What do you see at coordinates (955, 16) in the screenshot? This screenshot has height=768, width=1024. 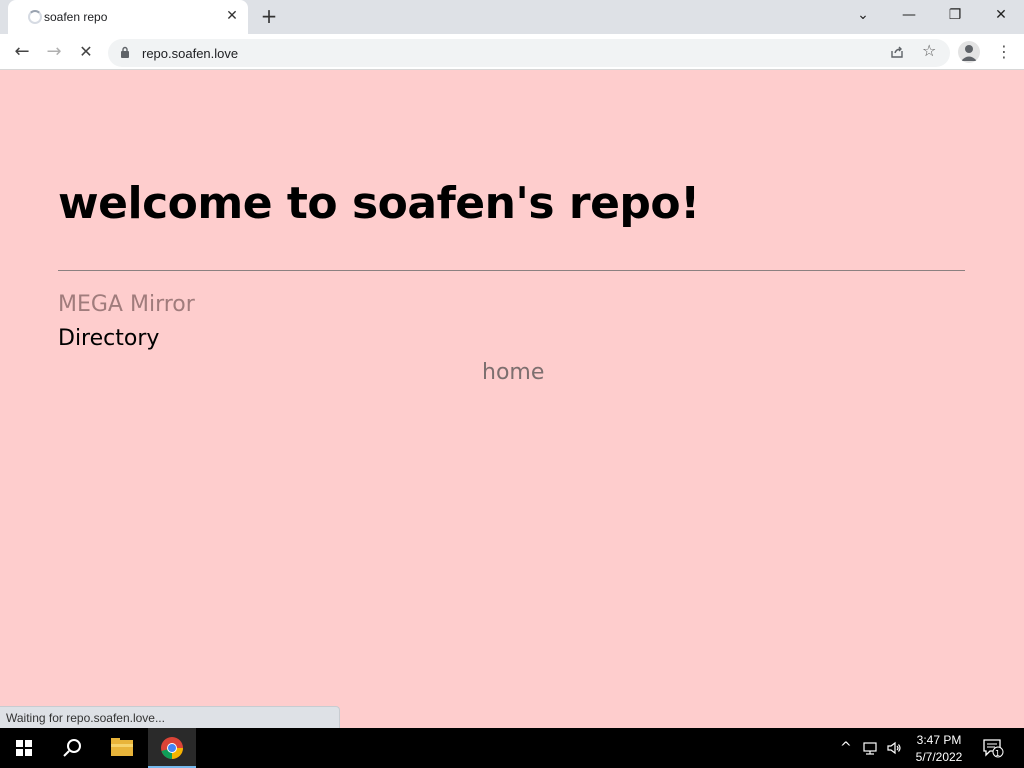 I see `restore-button: ❐` at bounding box center [955, 16].